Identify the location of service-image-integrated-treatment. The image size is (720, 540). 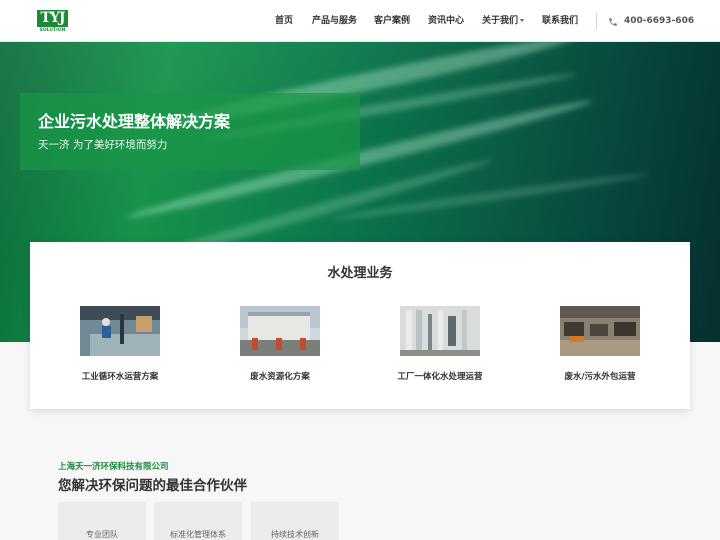
(440, 331).